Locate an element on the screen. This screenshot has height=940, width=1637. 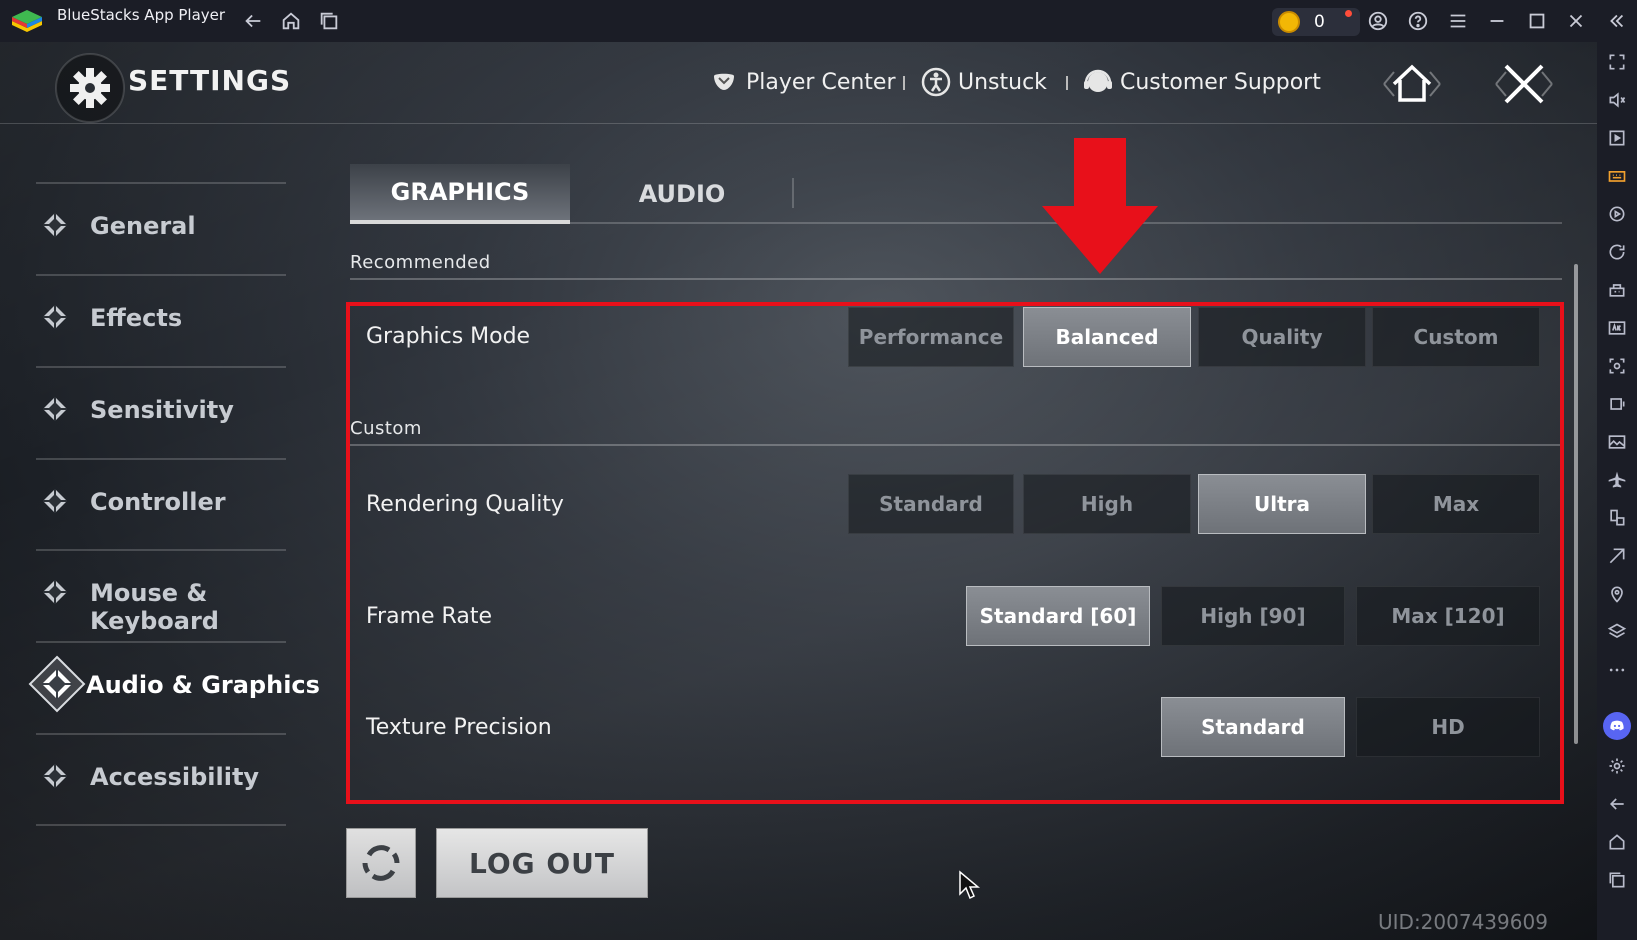
multi-instance-icon is located at coordinates (1617, 518).